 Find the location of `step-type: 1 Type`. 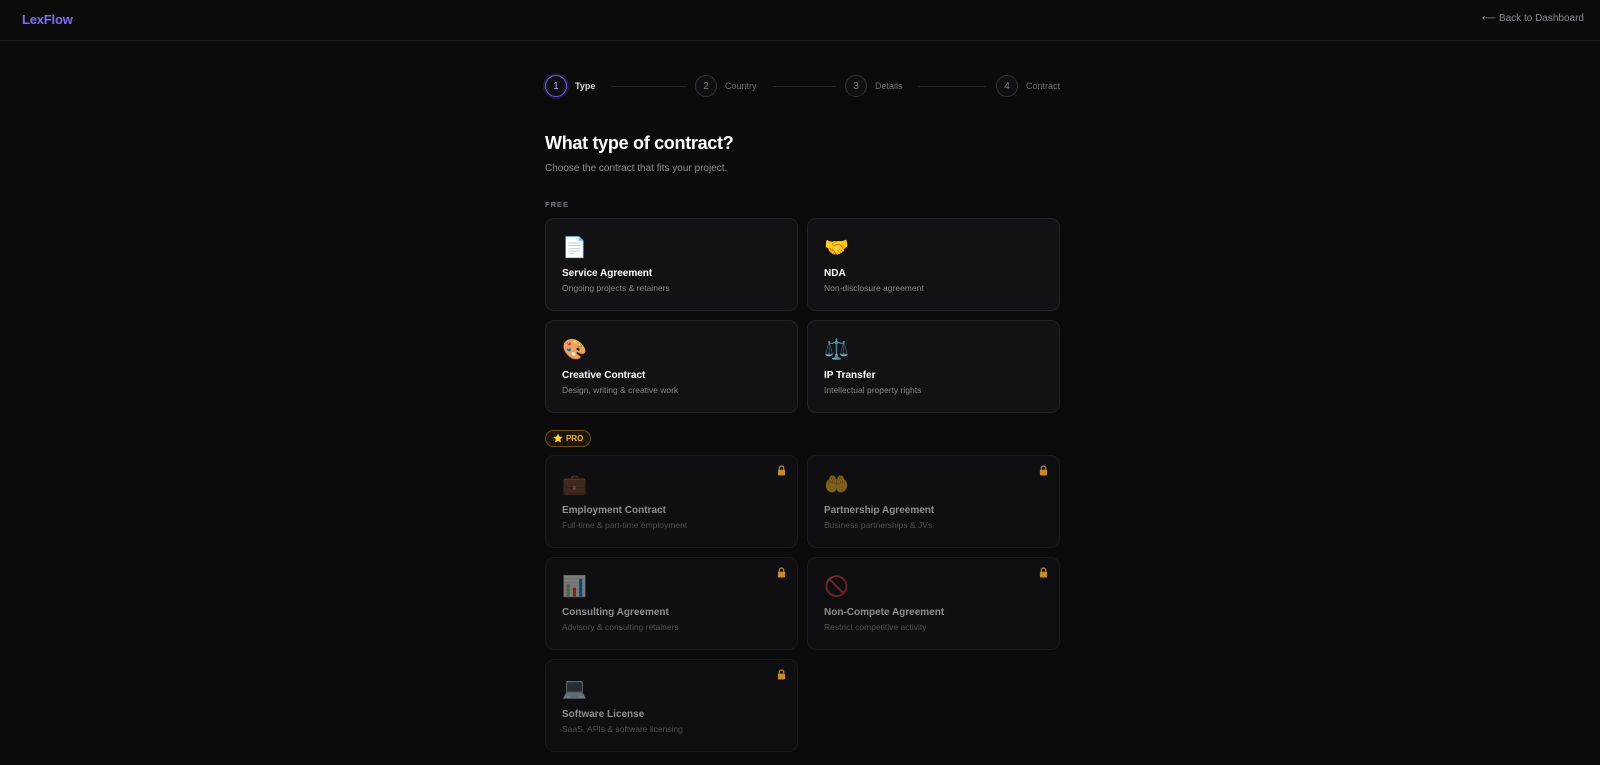

step-type: 1 Type is located at coordinates (570, 86).